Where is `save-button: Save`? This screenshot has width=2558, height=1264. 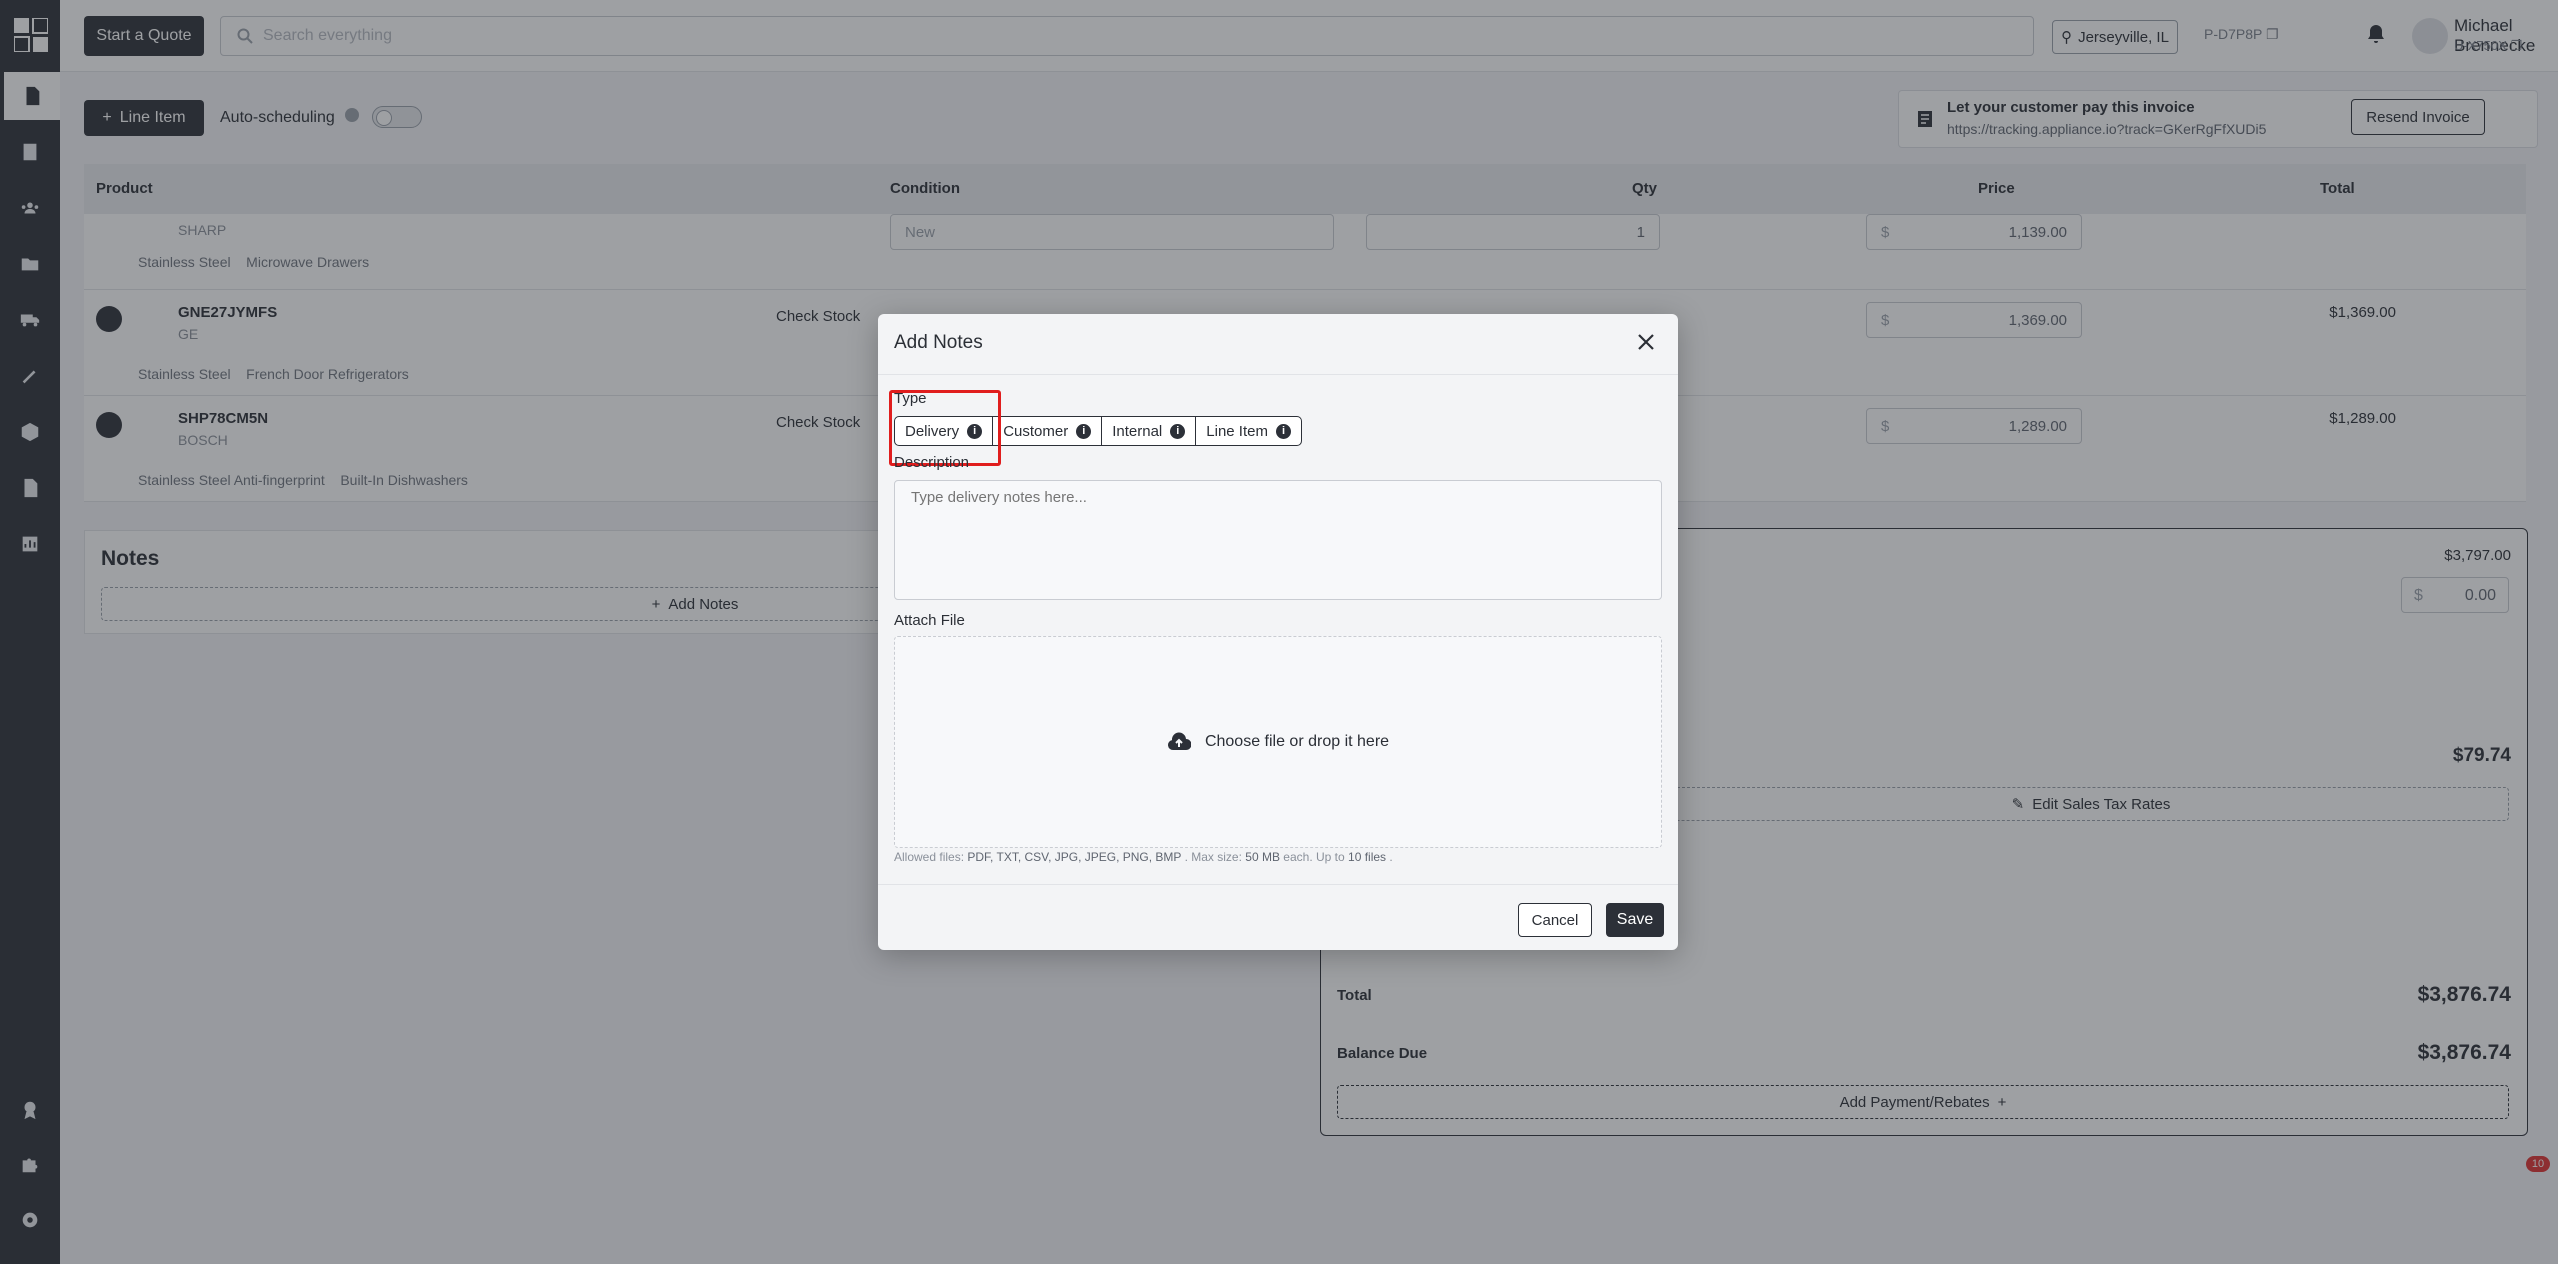
save-button: Save is located at coordinates (1635, 920).